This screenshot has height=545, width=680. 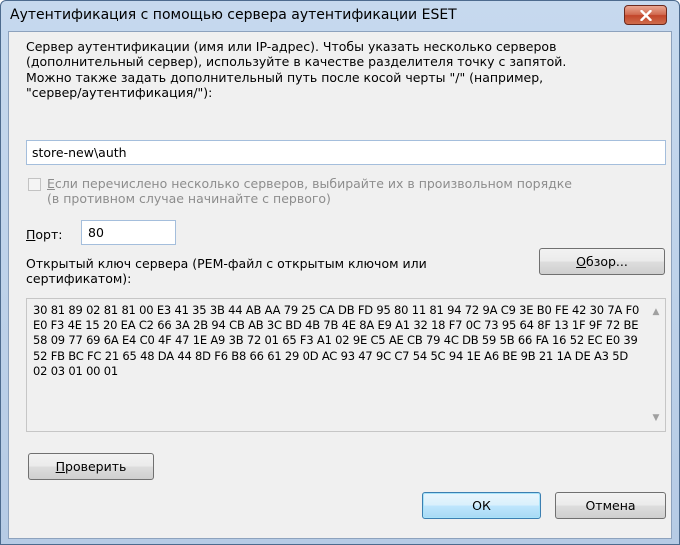 What do you see at coordinates (51, 183) in the screenshot?
I see `random-order-hotkey: Е` at bounding box center [51, 183].